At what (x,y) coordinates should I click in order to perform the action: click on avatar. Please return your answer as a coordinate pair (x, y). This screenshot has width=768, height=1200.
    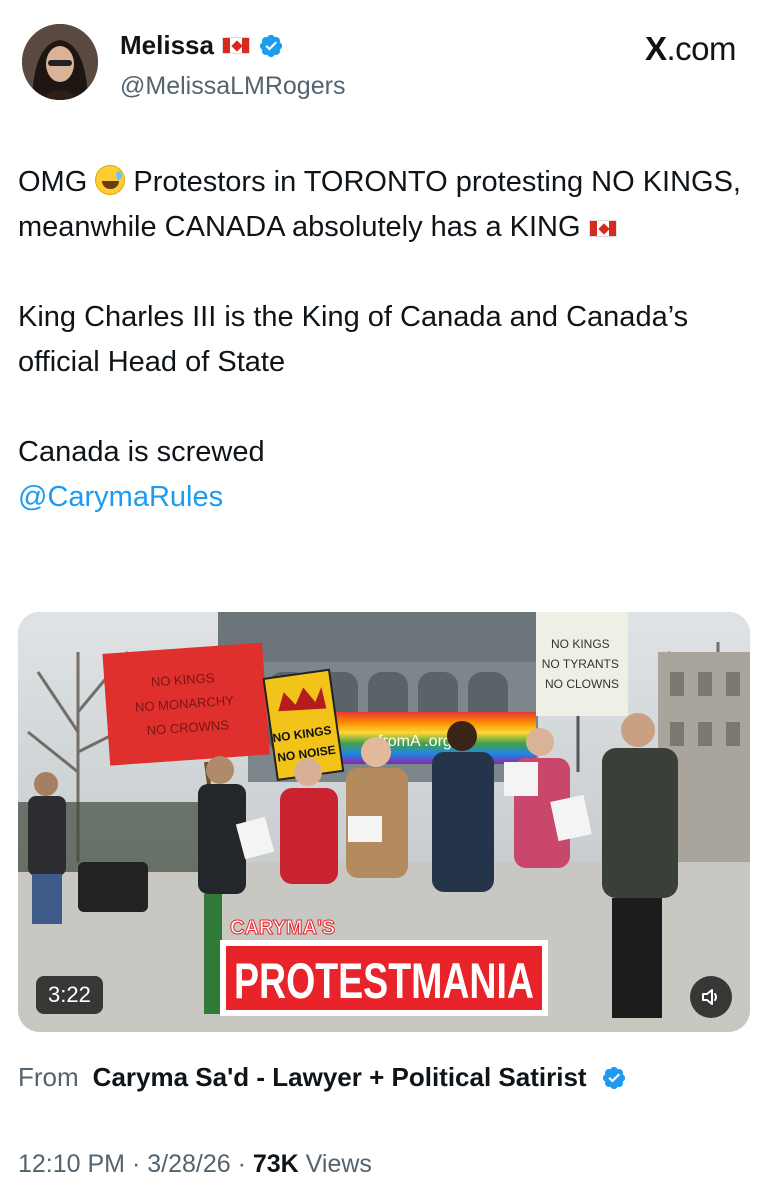
    Looking at the image, I should click on (60, 62).